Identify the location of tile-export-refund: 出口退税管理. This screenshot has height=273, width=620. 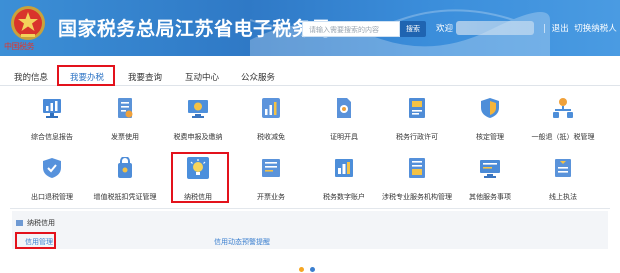
(52, 179).